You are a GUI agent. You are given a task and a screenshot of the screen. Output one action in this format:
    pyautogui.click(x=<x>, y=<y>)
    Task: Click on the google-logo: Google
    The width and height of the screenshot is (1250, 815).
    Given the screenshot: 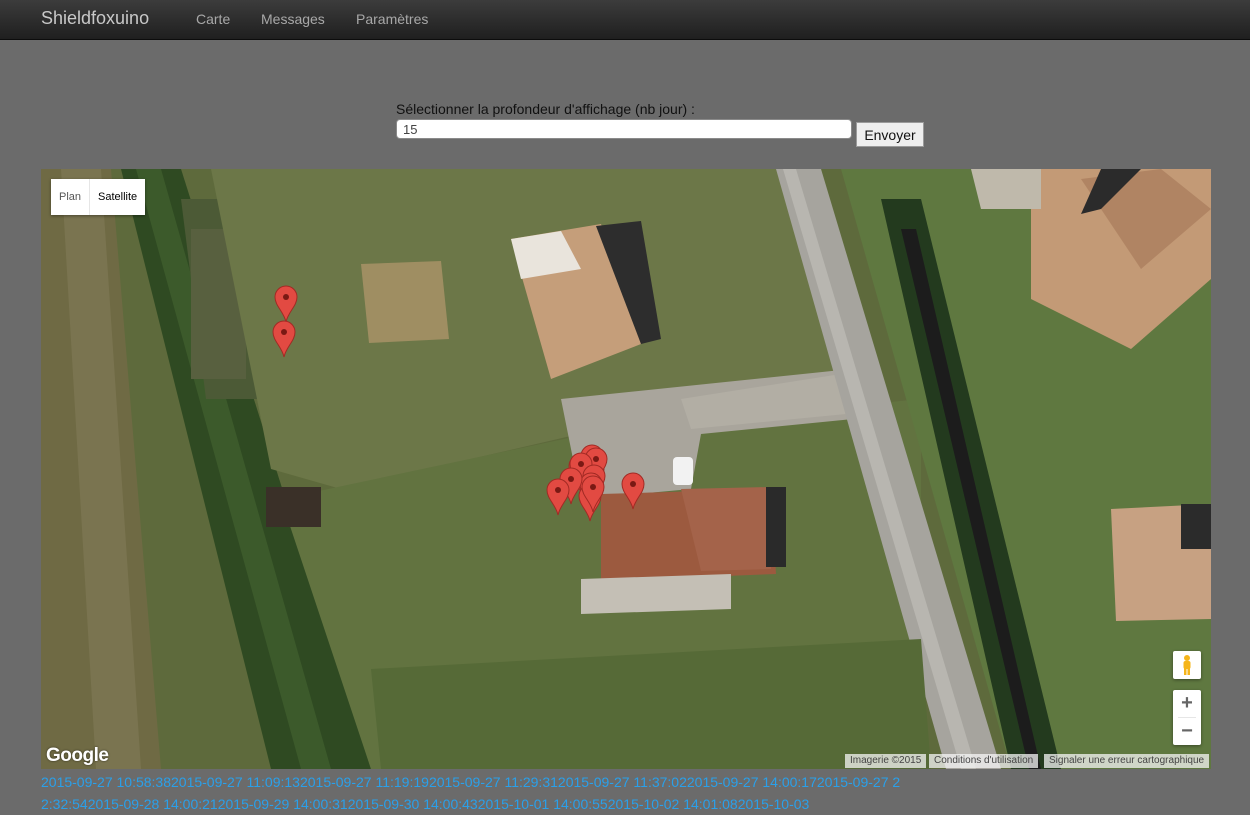 What is the action you would take?
    pyautogui.click(x=77, y=755)
    